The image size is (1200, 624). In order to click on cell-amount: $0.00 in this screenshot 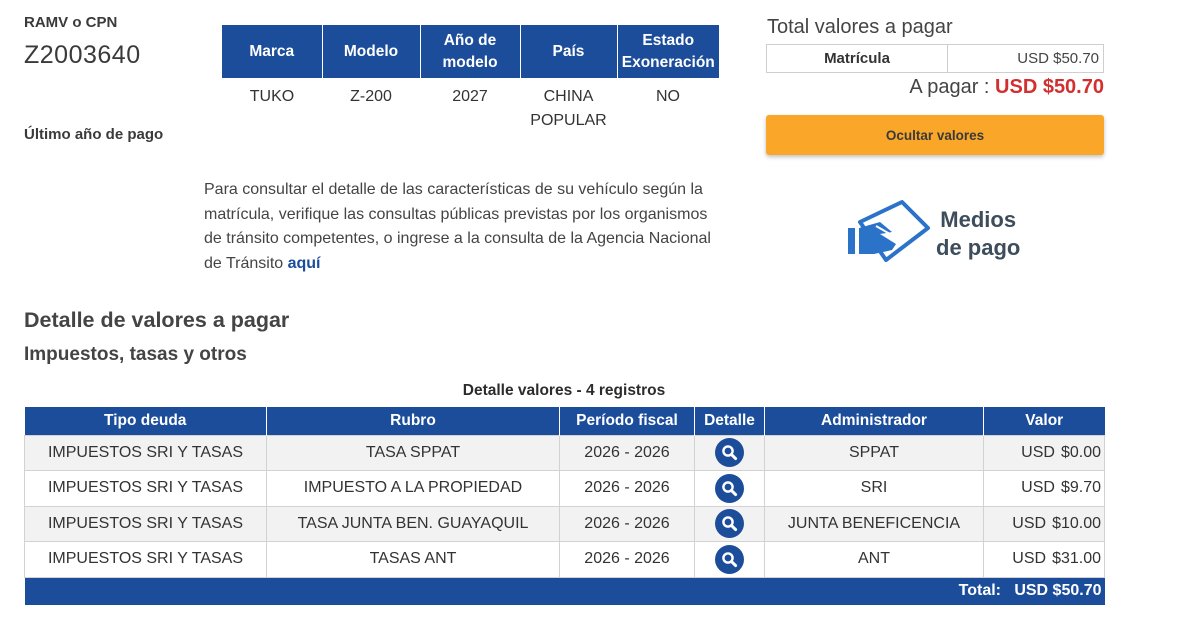, I will do `click(1080, 452)`.